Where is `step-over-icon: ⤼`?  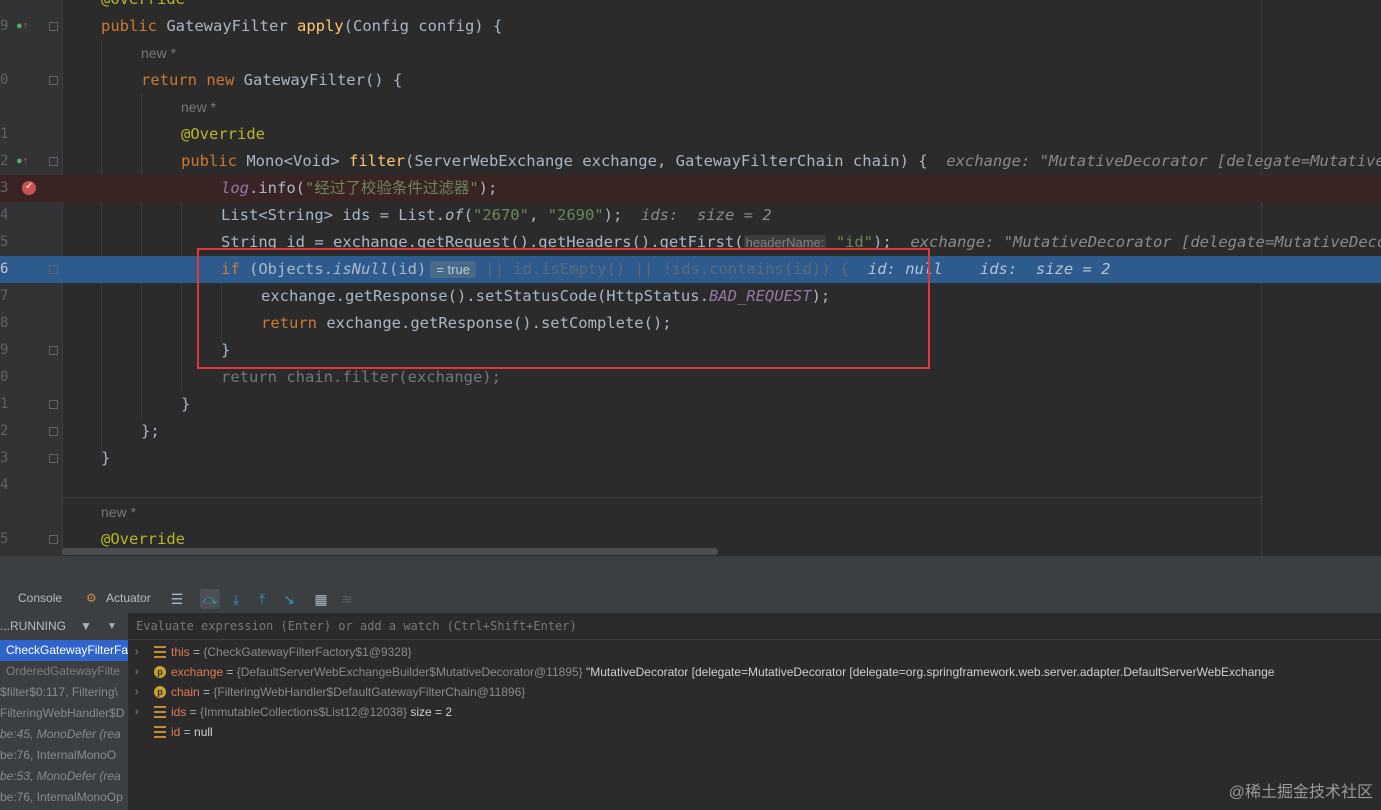 step-over-icon: ⤼ is located at coordinates (210, 599).